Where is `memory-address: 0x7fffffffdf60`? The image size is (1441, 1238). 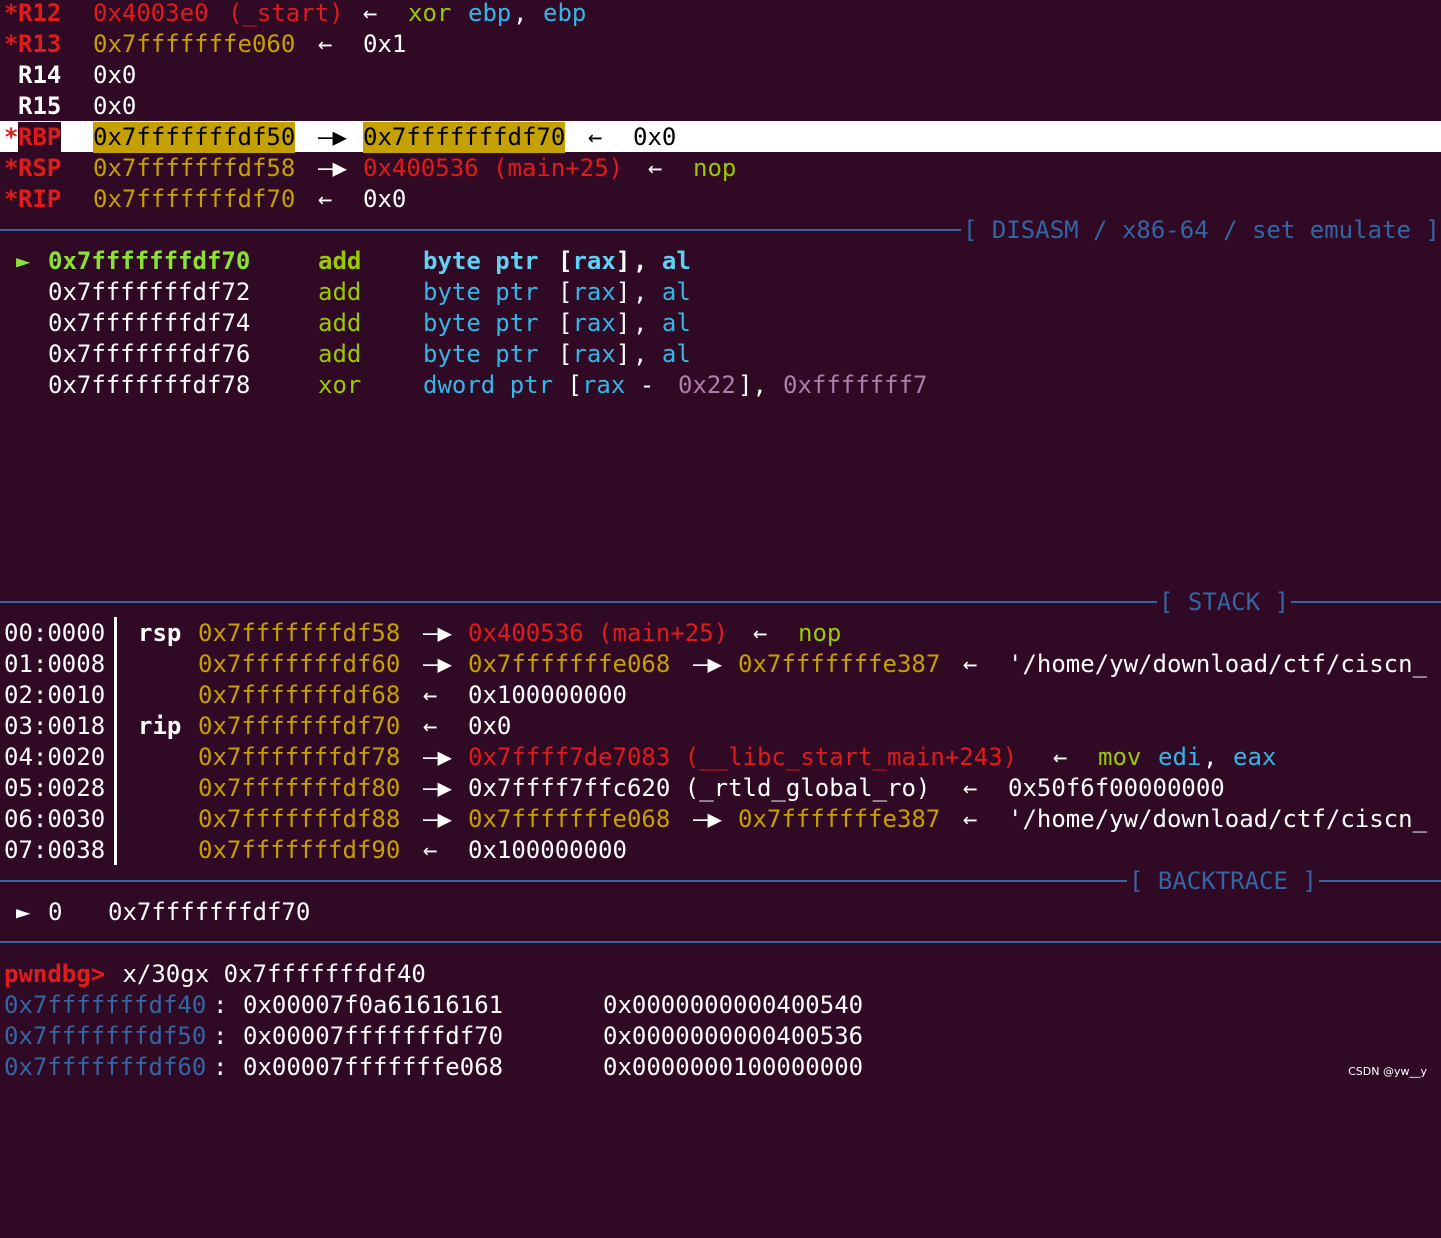
memory-address: 0x7fffffffdf60 is located at coordinates (105, 1067).